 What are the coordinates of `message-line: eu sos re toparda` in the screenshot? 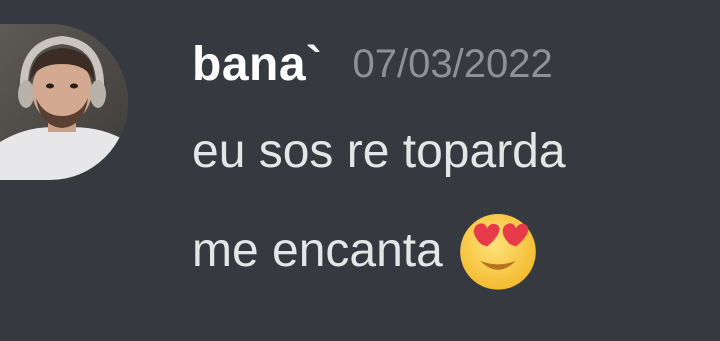 It's located at (379, 151).